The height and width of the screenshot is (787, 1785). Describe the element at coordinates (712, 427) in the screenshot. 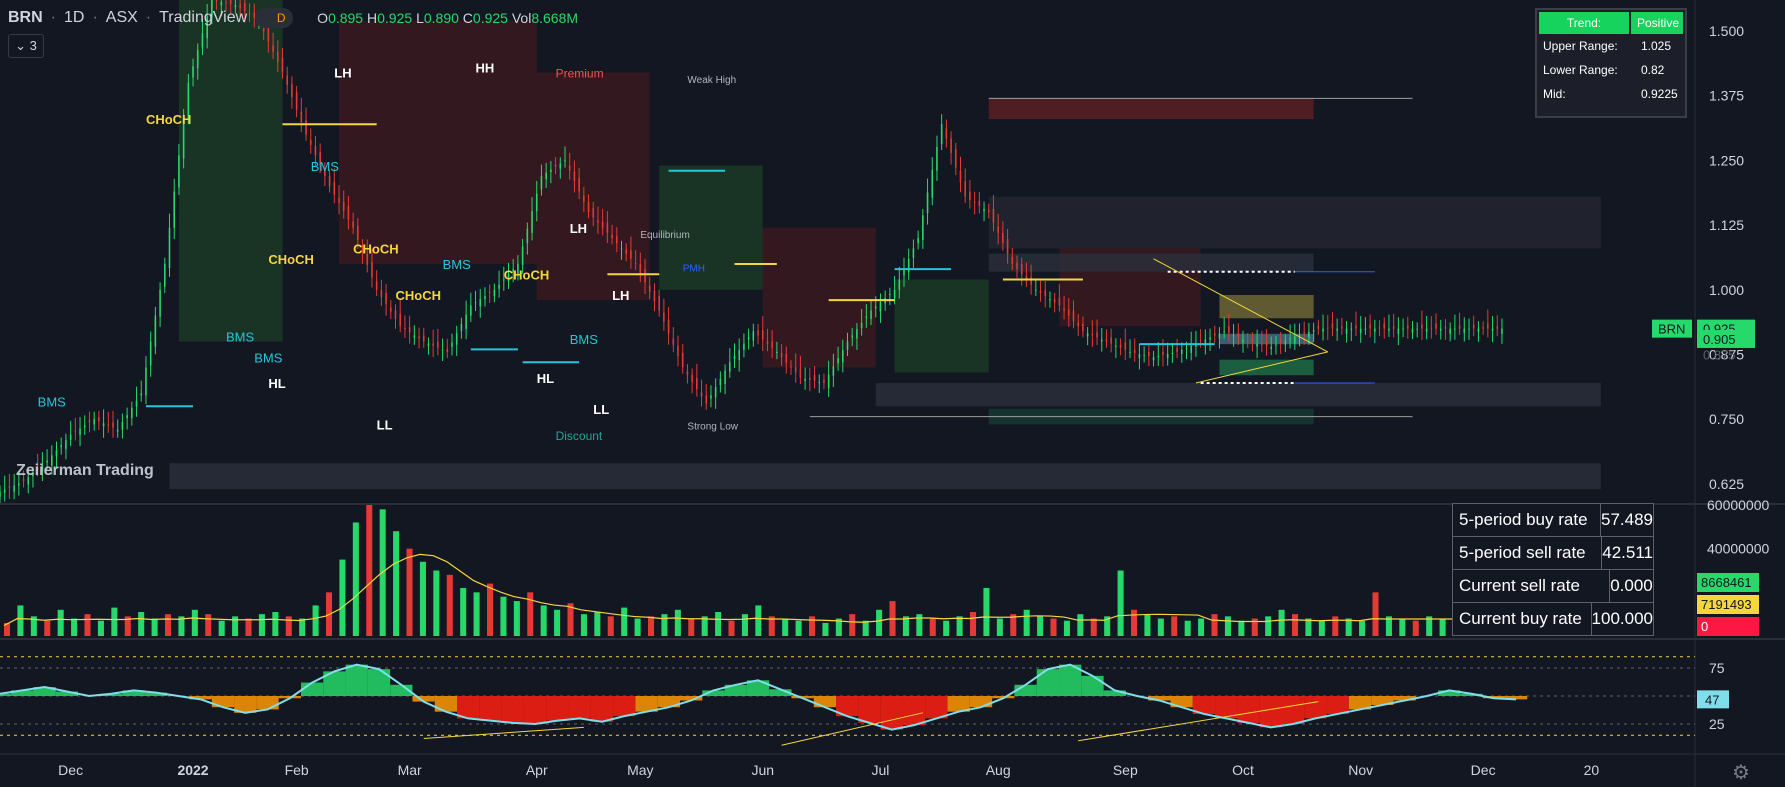

I see `chart-annotation: Strong Low` at that location.